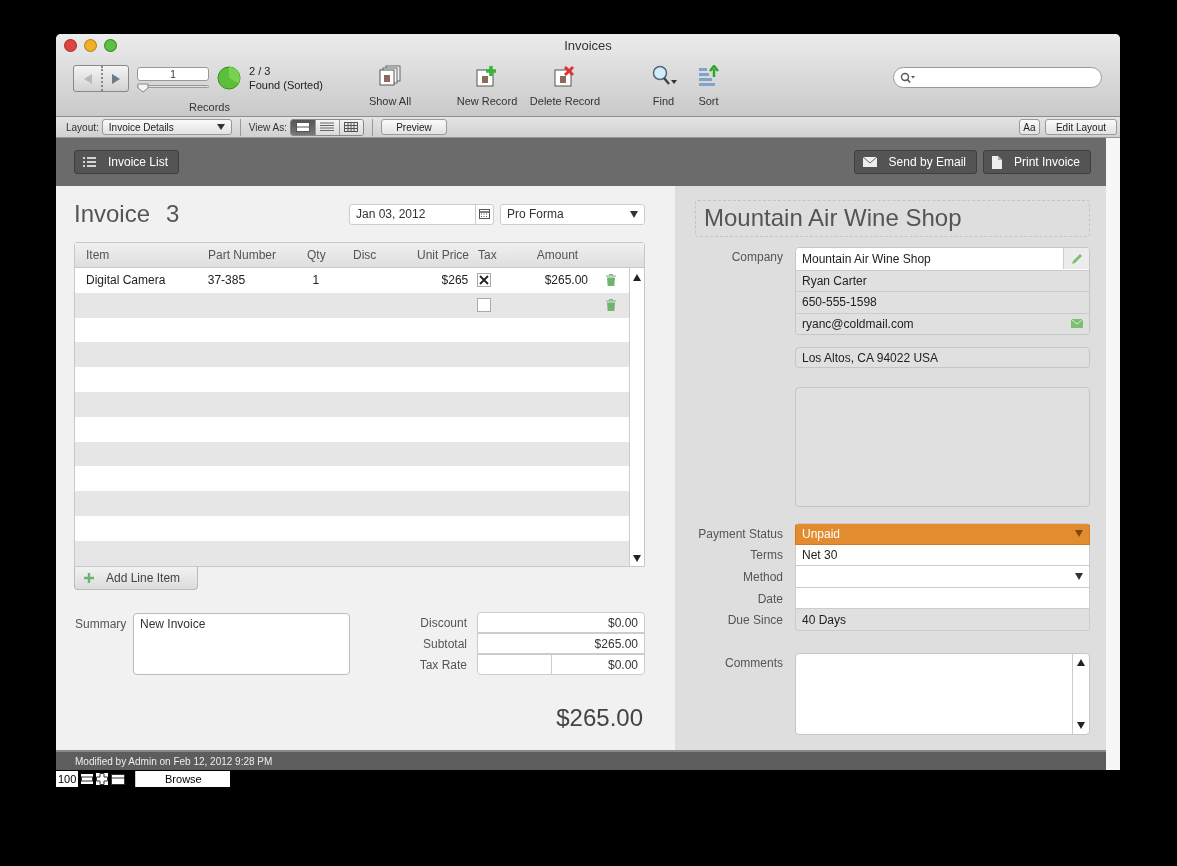  I want to click on list-view-icon, so click(327, 127).